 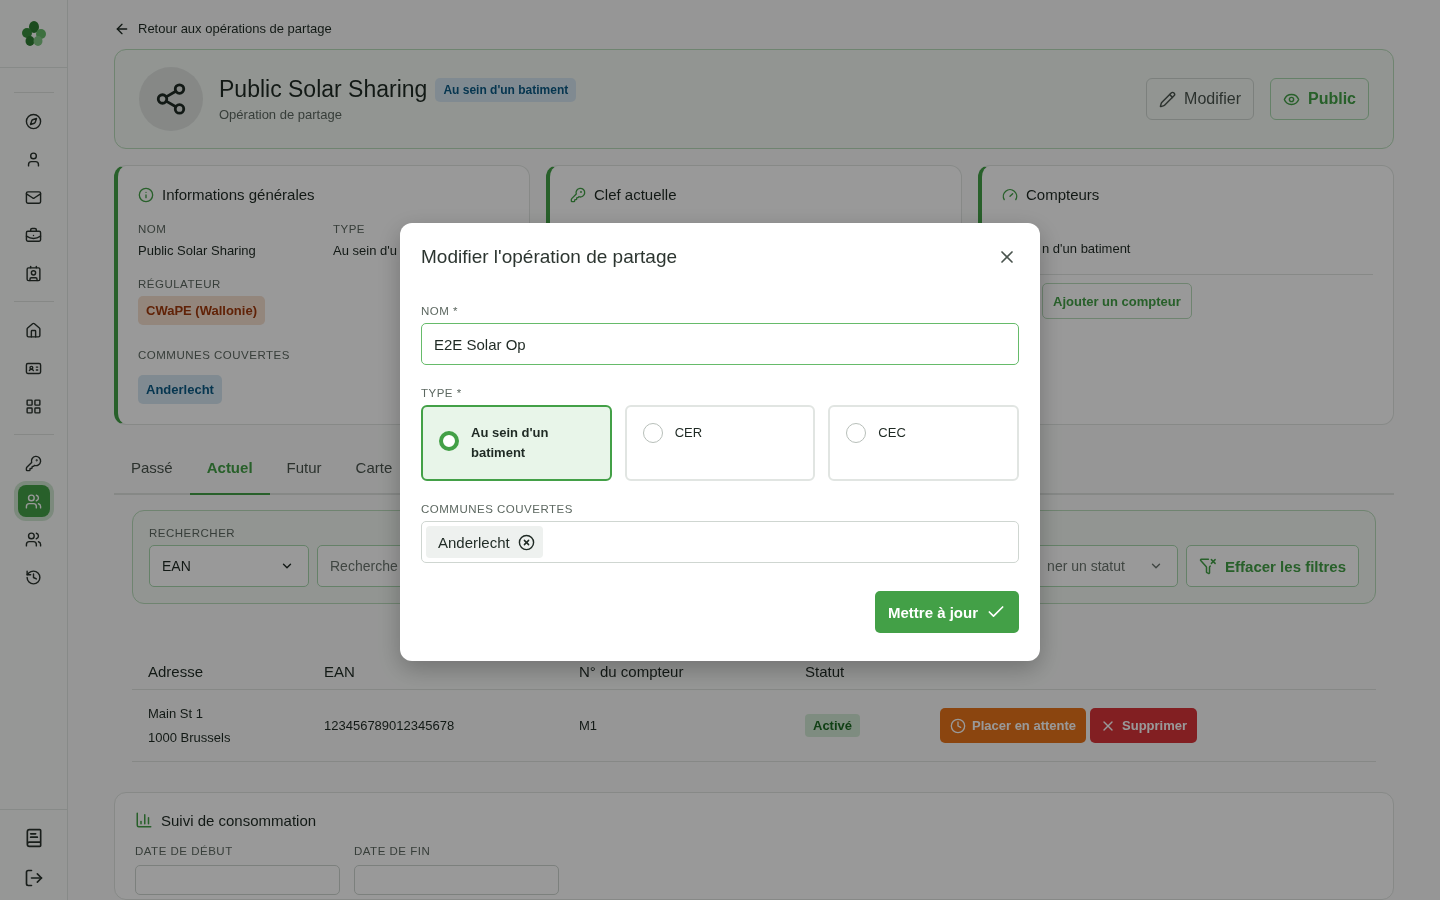 I want to click on update-button: Mettre à jour, so click(x=947, y=612).